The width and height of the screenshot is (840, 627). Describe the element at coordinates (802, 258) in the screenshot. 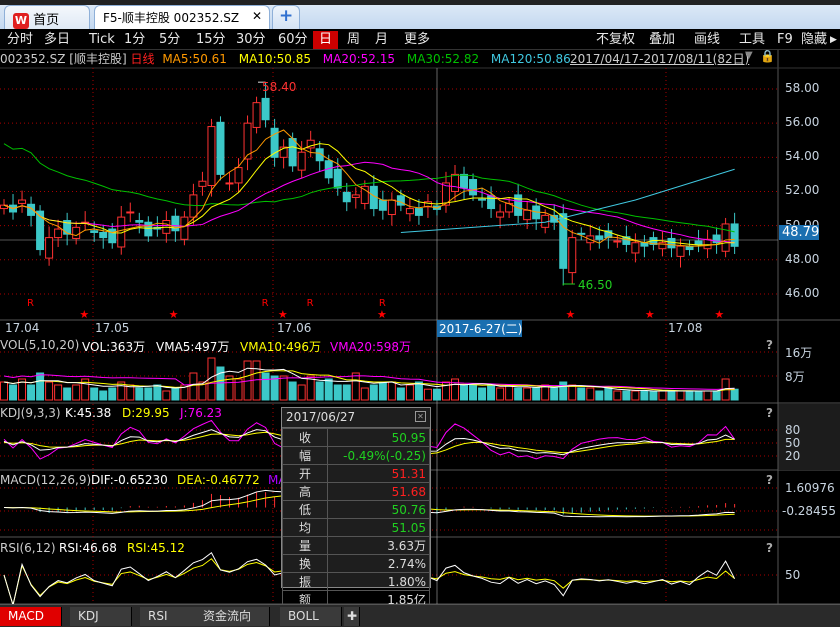

I see `price-tick: 48.00` at that location.